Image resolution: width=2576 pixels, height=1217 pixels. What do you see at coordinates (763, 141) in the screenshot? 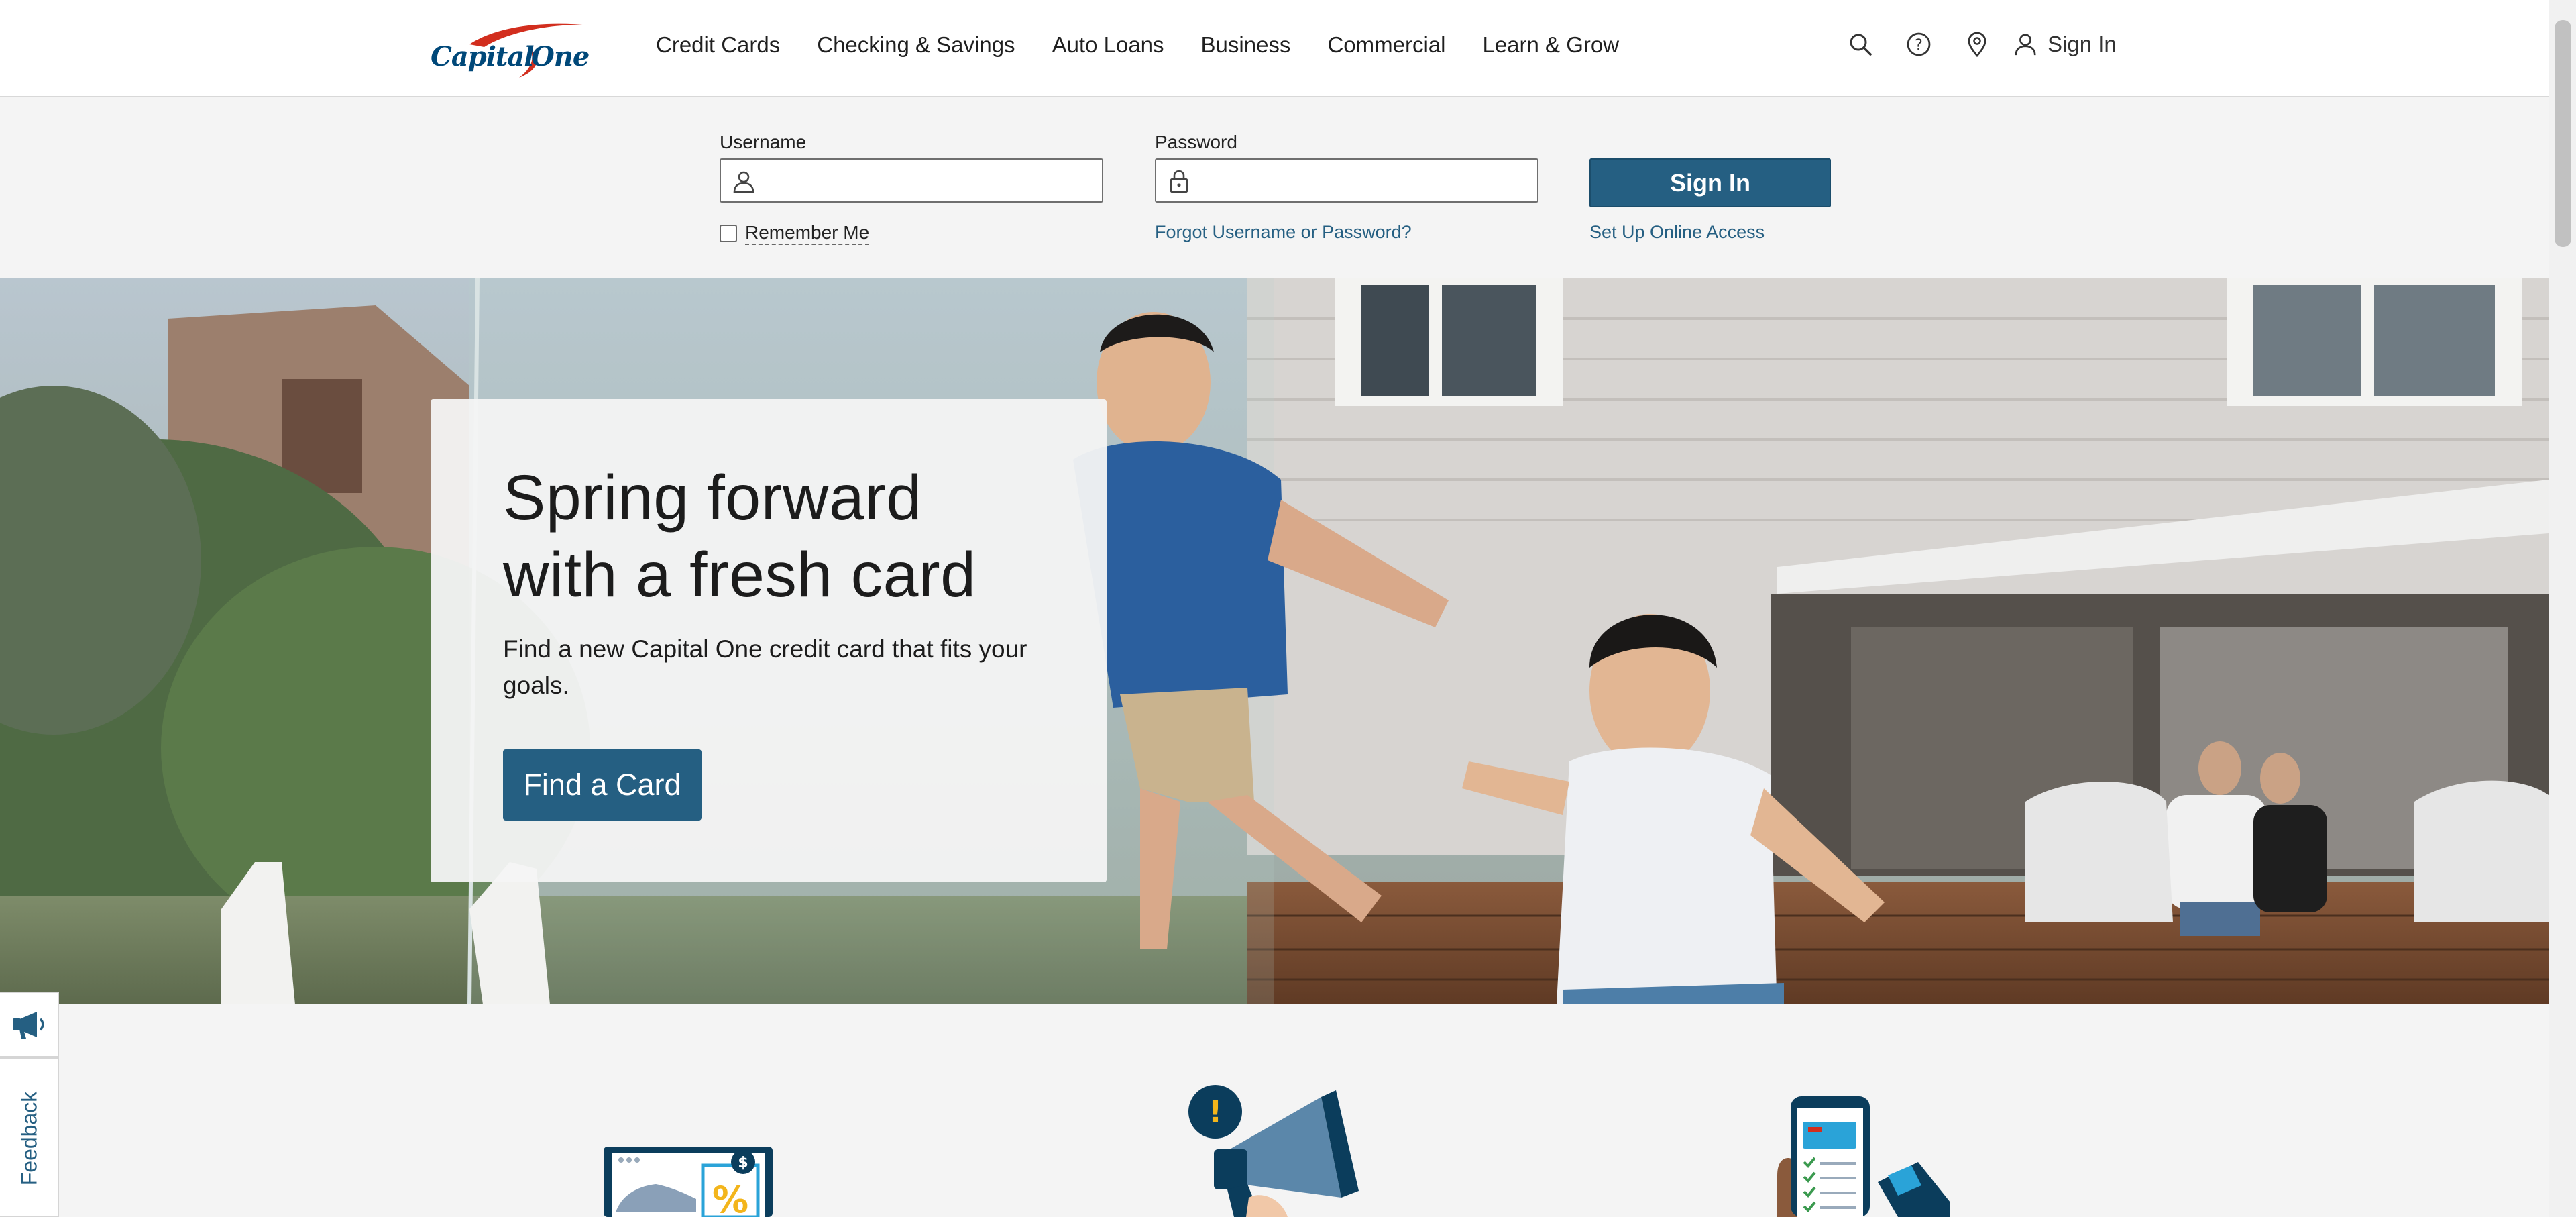
I see `username-label: Username` at bounding box center [763, 141].